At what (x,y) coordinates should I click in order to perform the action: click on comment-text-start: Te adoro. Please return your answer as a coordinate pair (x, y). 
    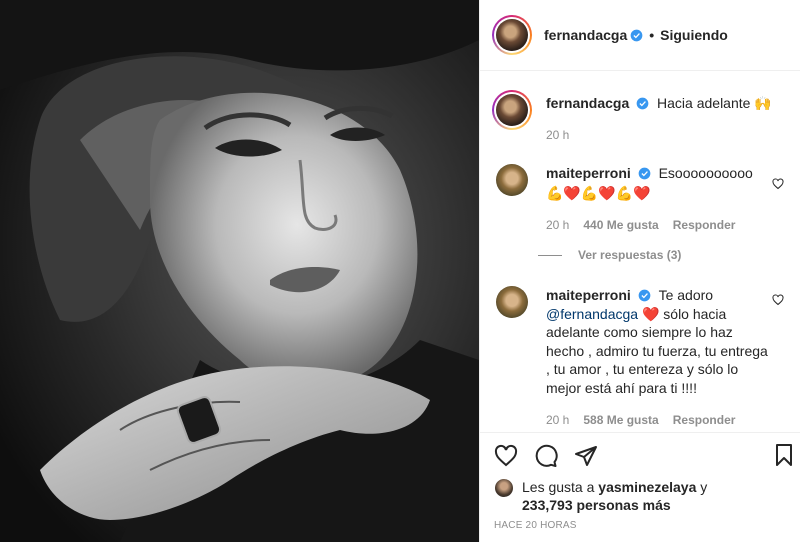
    Looking at the image, I should click on (686, 295).